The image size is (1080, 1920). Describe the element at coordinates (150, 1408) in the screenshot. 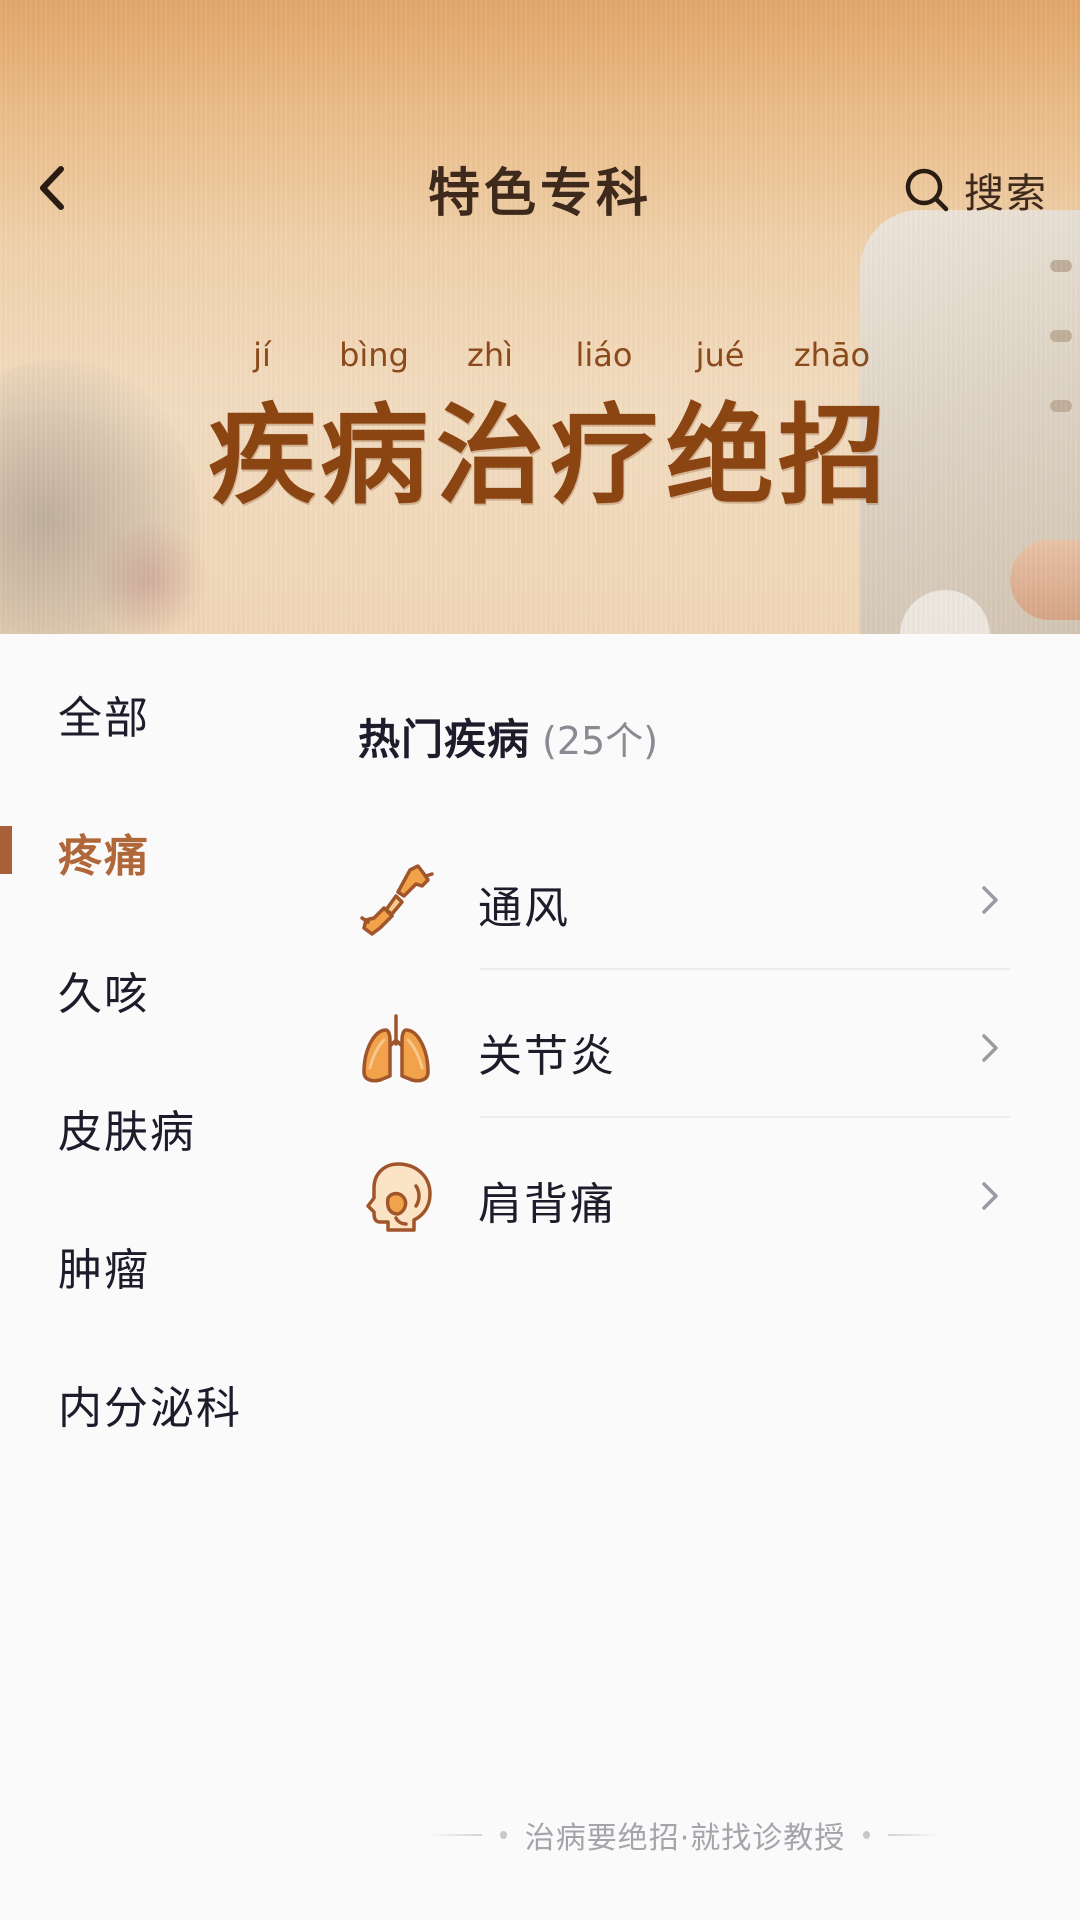

I see `sidebar-item-label: 内分泌科` at that location.